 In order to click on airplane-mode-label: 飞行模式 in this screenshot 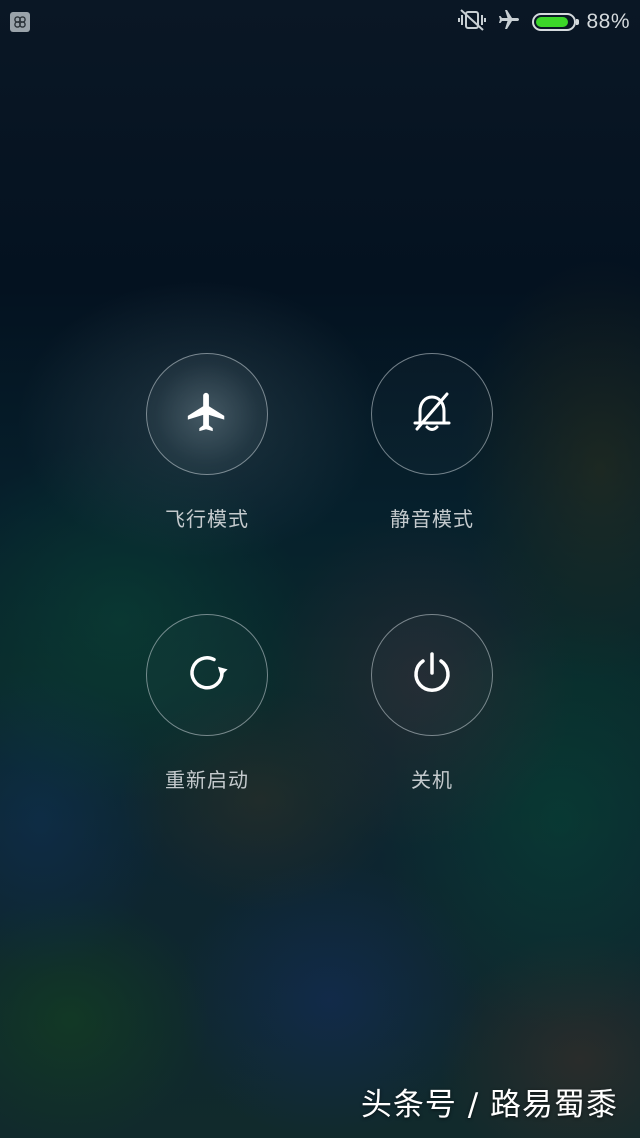, I will do `click(207, 519)`.